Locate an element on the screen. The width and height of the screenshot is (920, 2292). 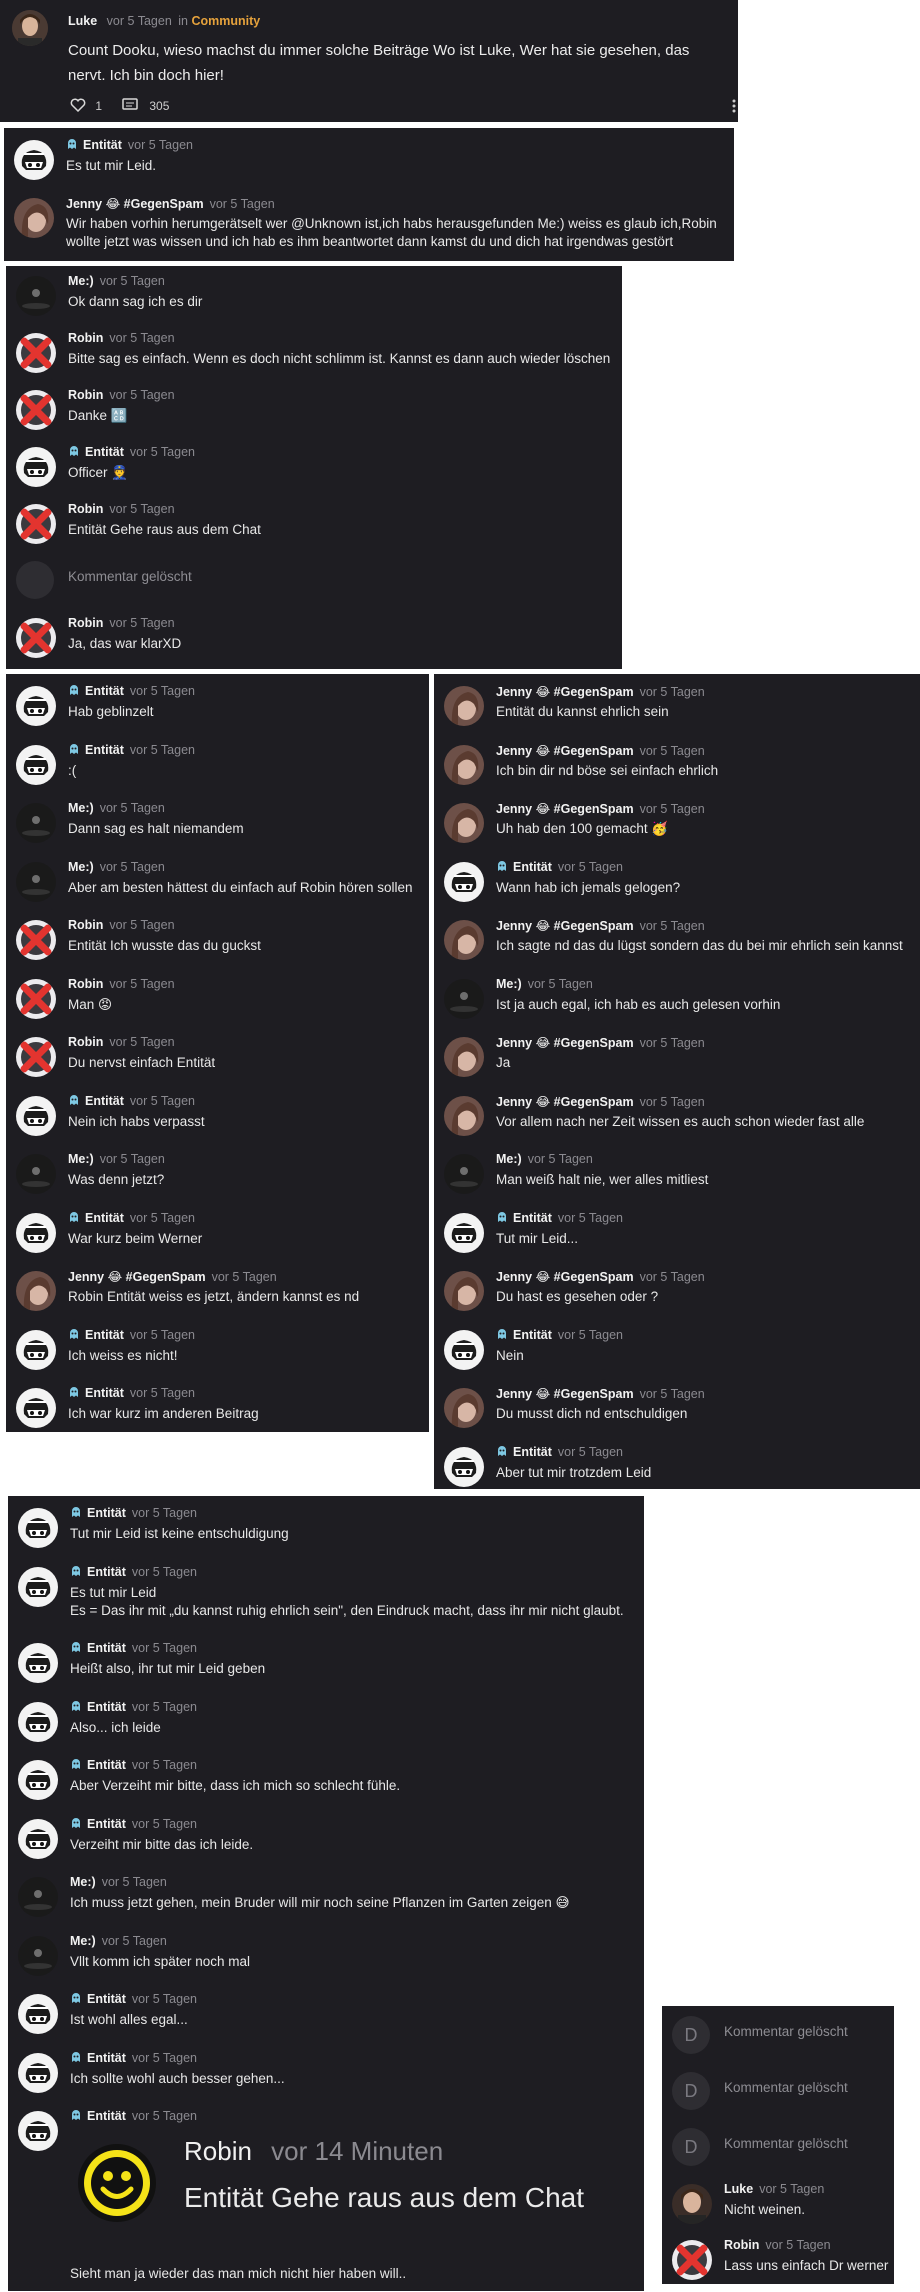
comment: Entität vor 5 Tagen Nein is located at coordinates (677, 1355).